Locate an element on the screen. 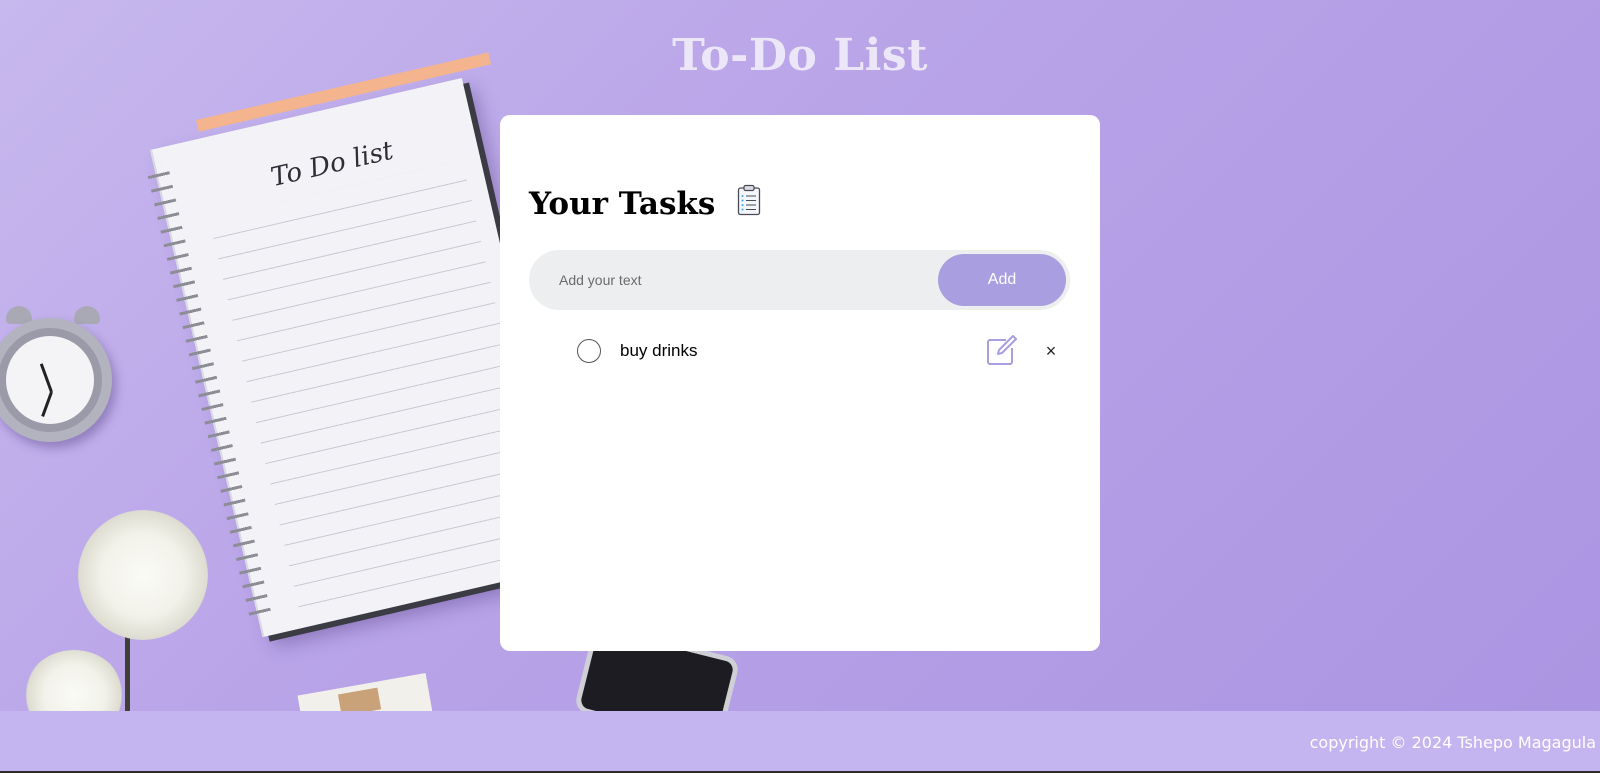 This screenshot has height=773, width=1600. delete-icon: × is located at coordinates (1051, 351).